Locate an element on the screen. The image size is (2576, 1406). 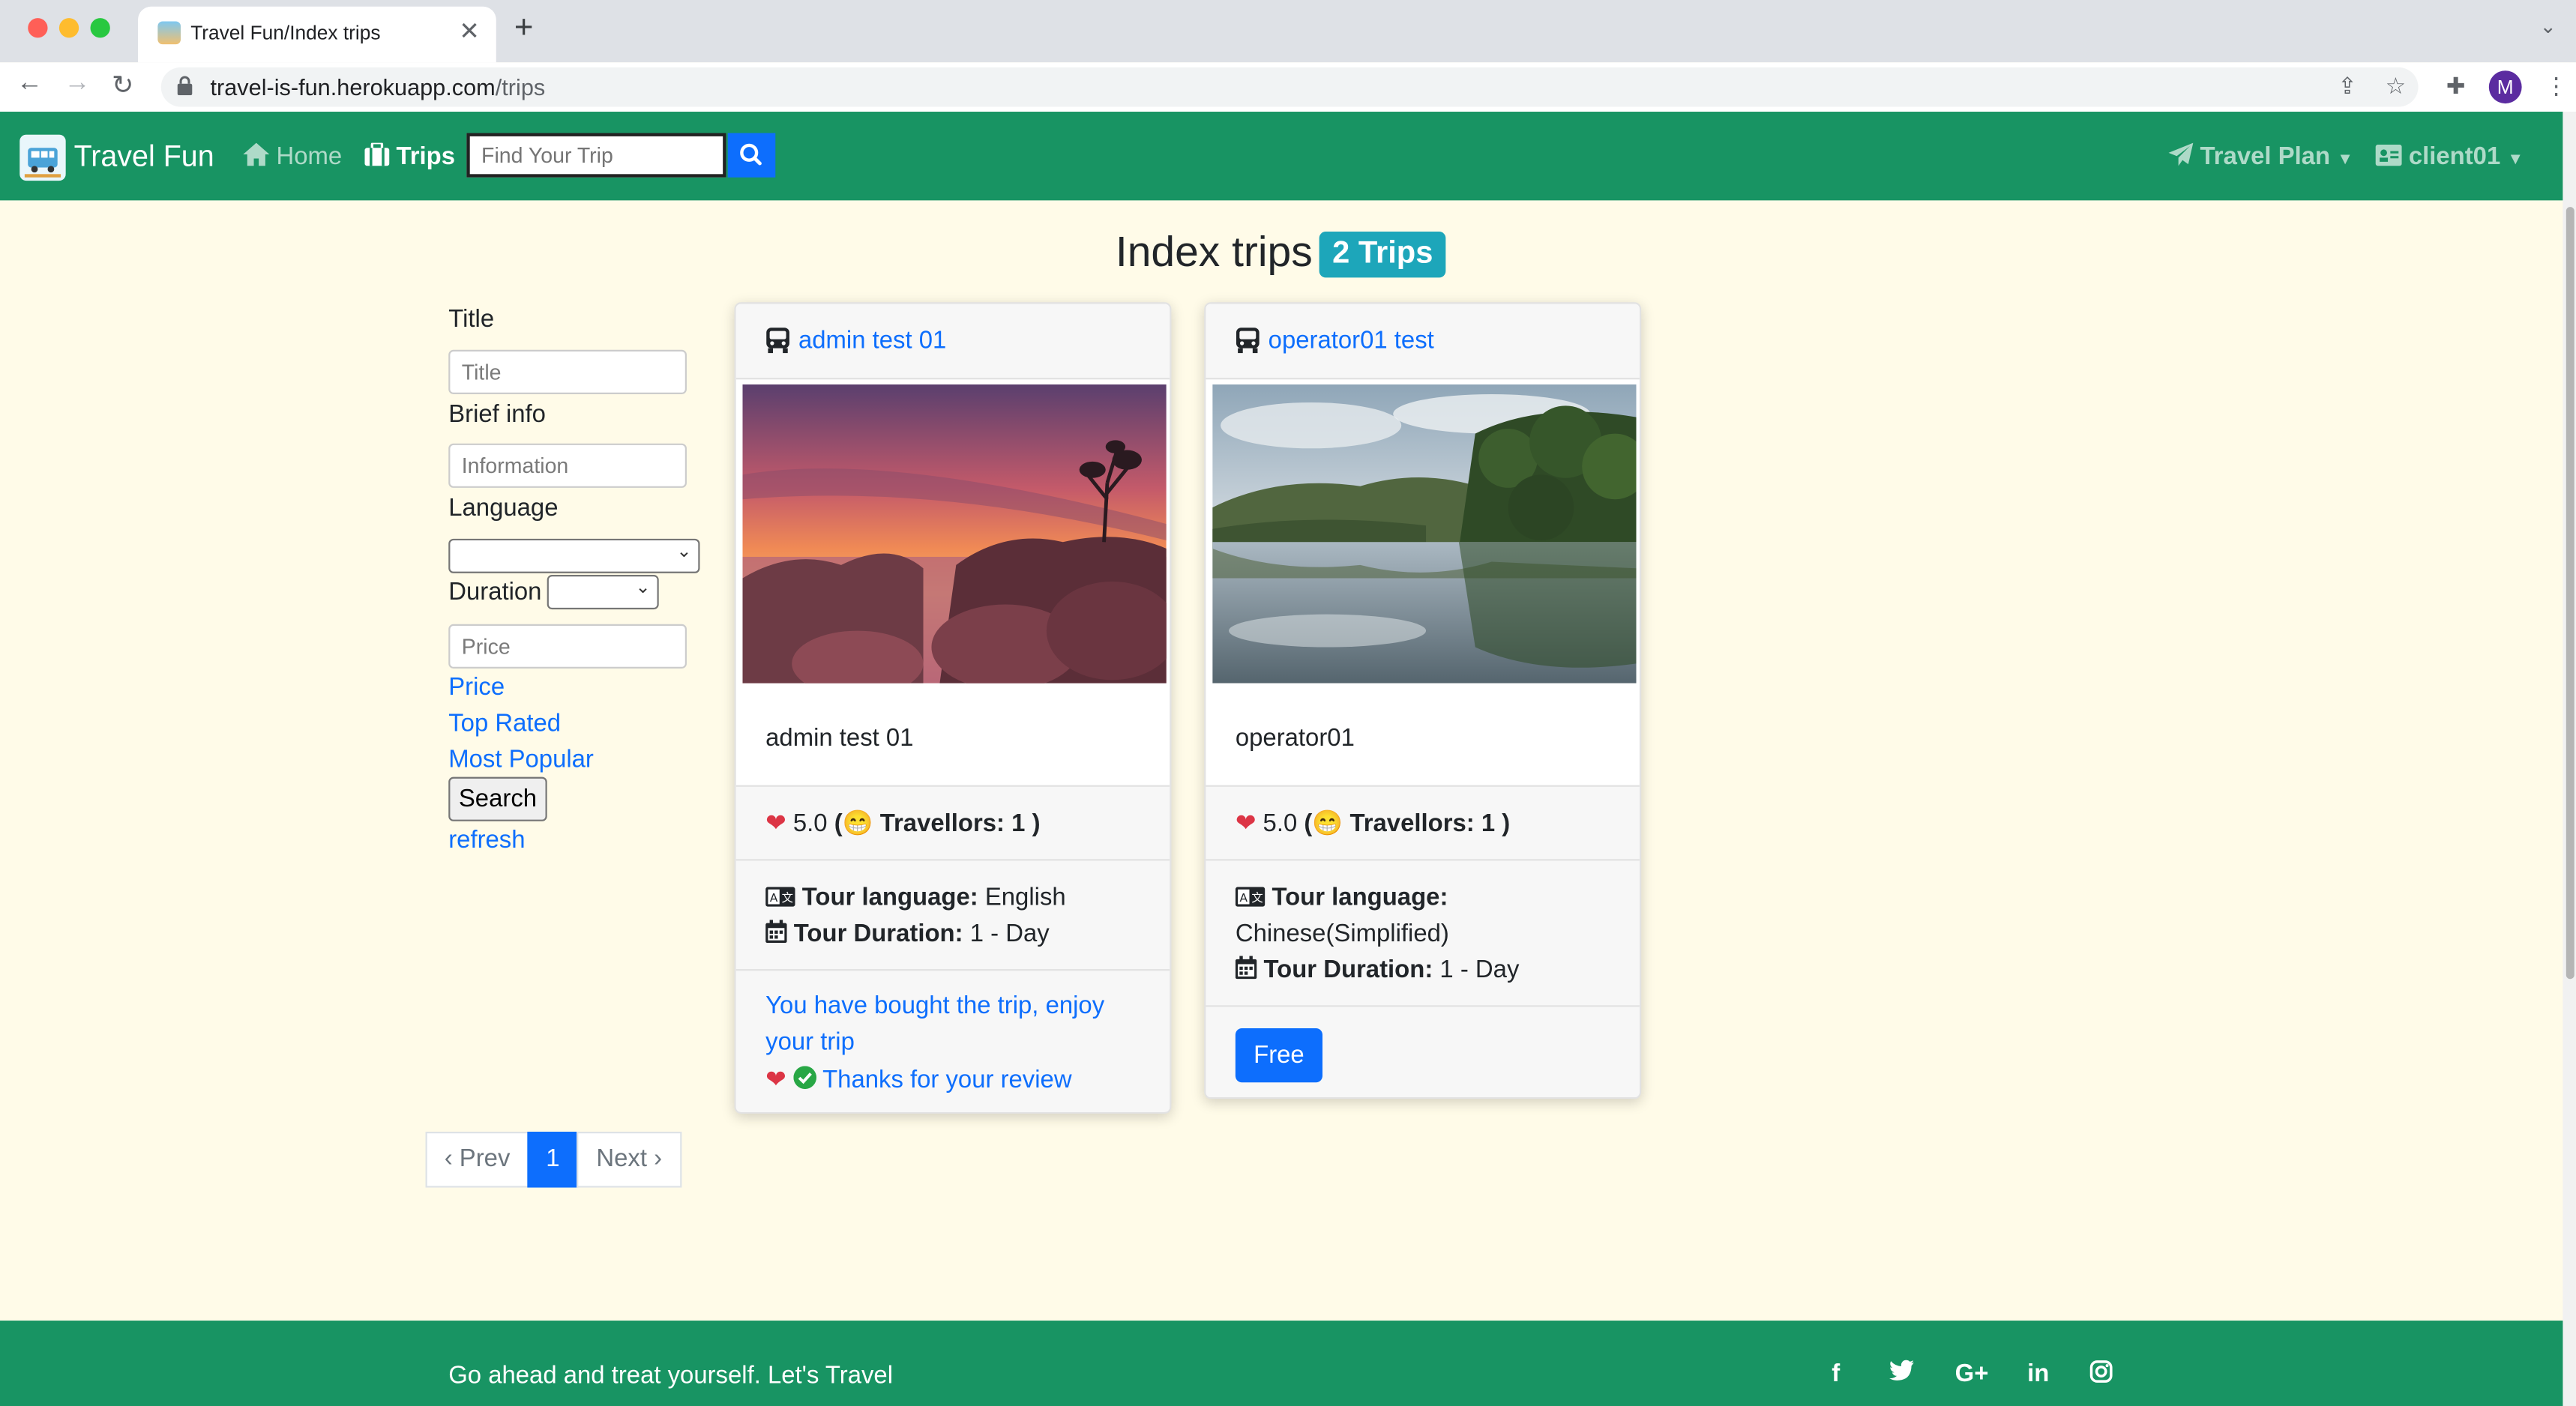
travellers-label: Travellors: is located at coordinates (1412, 823).